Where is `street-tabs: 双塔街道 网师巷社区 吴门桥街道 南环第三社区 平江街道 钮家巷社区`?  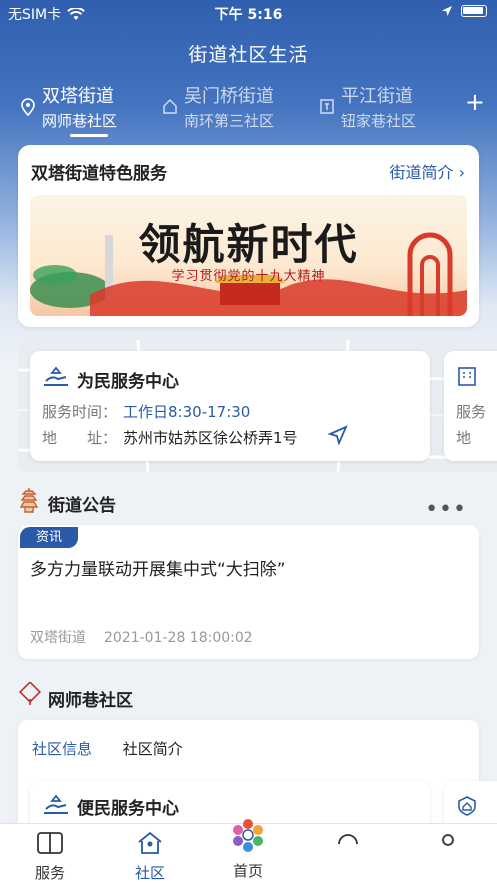 street-tabs: 双塔街道 网师巷社区 吴门桥街道 南环第三社区 平江街道 钮家巷社区 is located at coordinates (248, 109).